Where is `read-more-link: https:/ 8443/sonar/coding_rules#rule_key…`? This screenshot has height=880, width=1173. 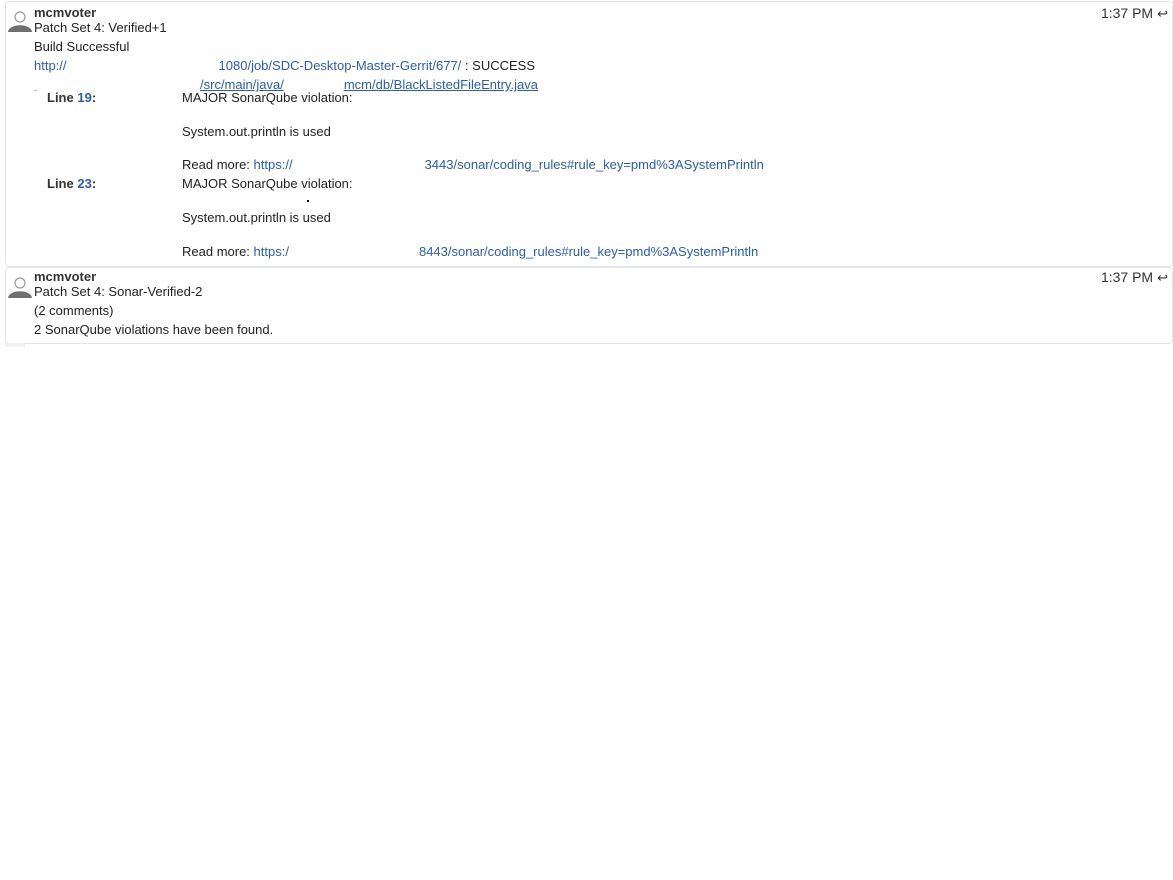
read-more-link: https:/ 8443/sonar/coding_rules#rule_key… is located at coordinates (506, 251).